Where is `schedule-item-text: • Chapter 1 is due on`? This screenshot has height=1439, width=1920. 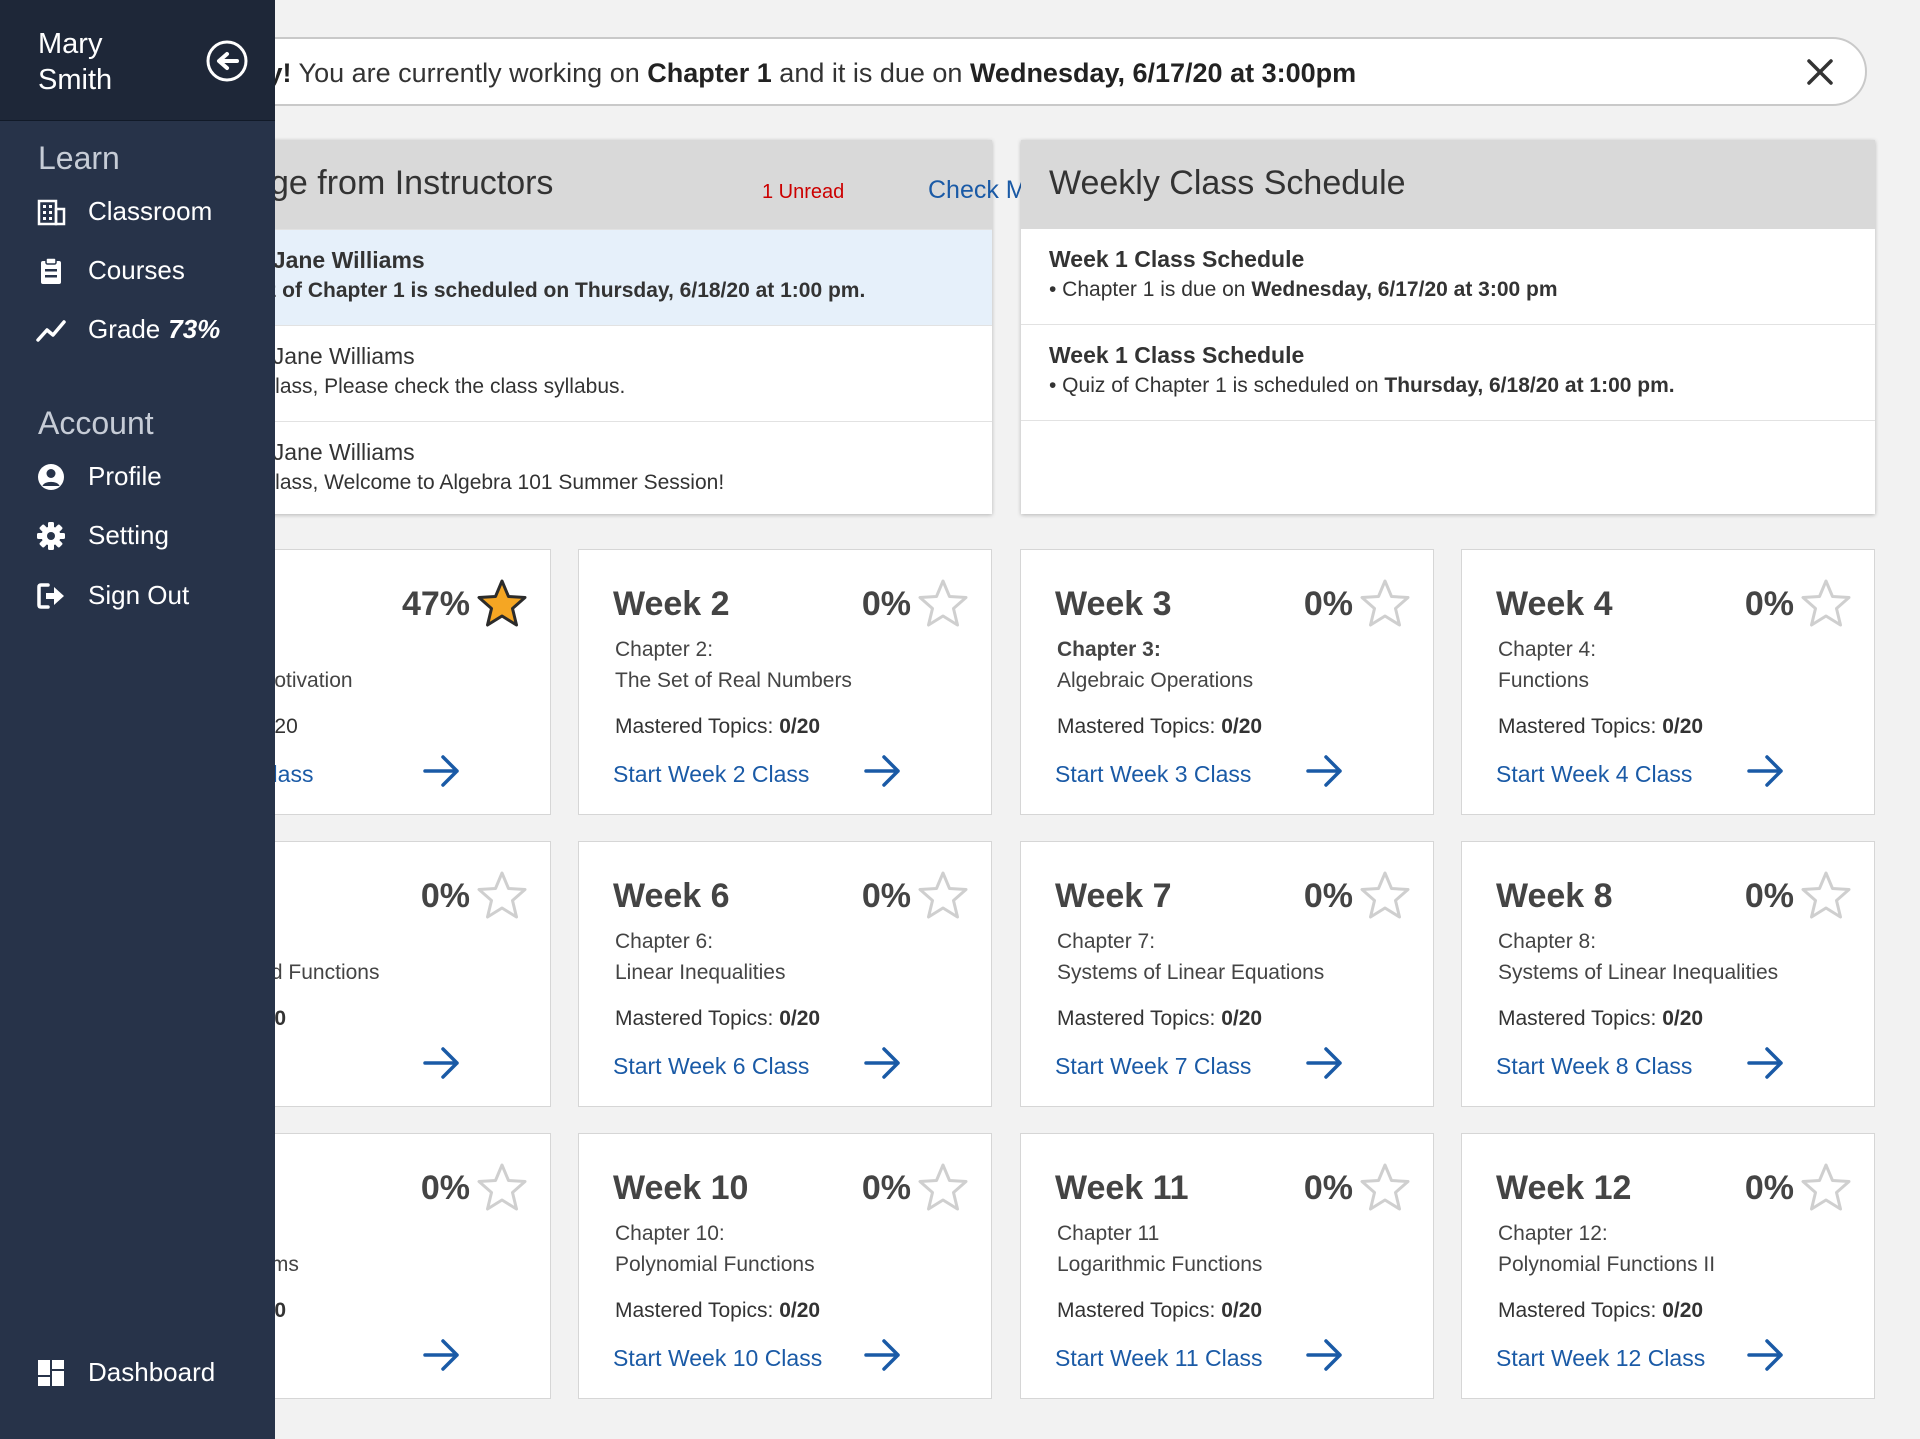 schedule-item-text: • Chapter 1 is due on is located at coordinates (1150, 289).